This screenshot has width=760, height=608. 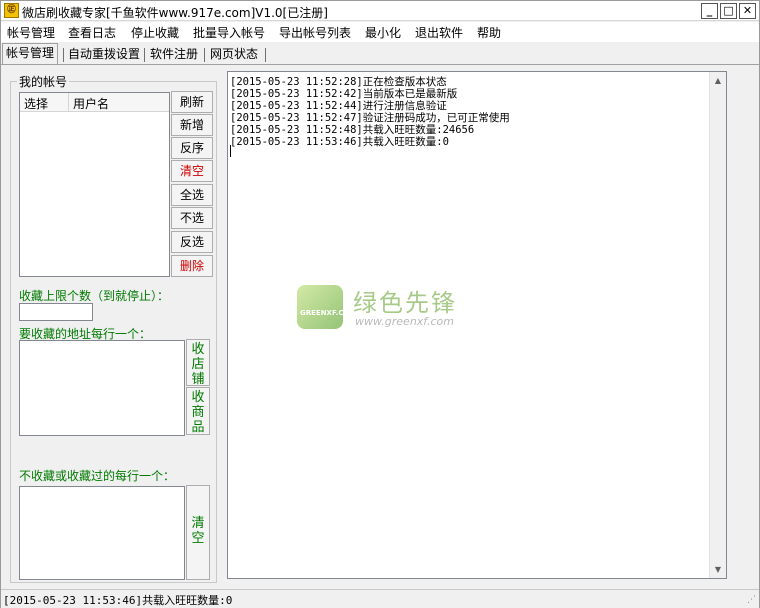 I want to click on scroll-down-icon: ▼, so click(x=718, y=569).